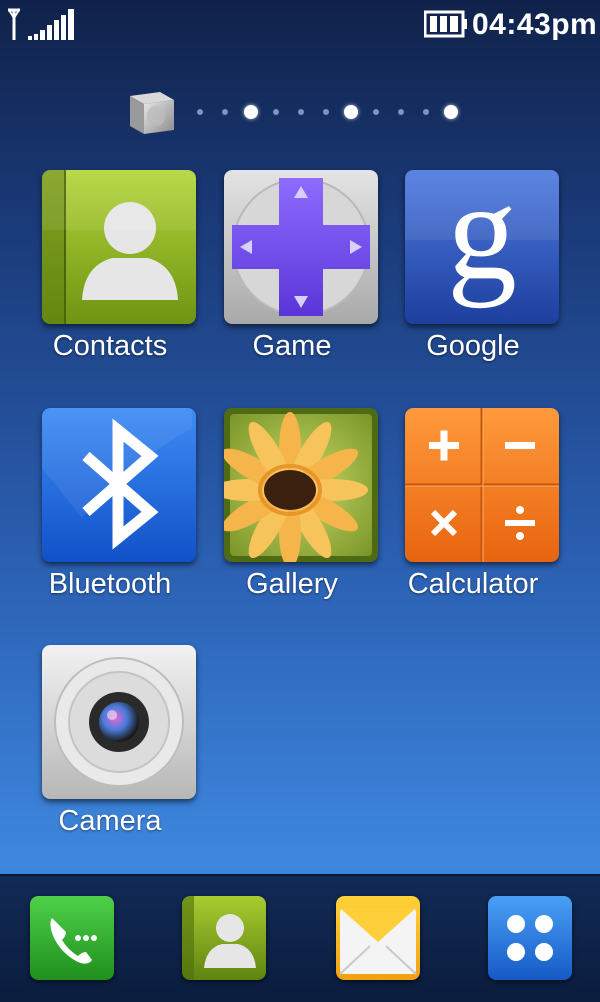 The width and height of the screenshot is (600, 1002). I want to click on app-calculator: Calculator, so click(473, 513).